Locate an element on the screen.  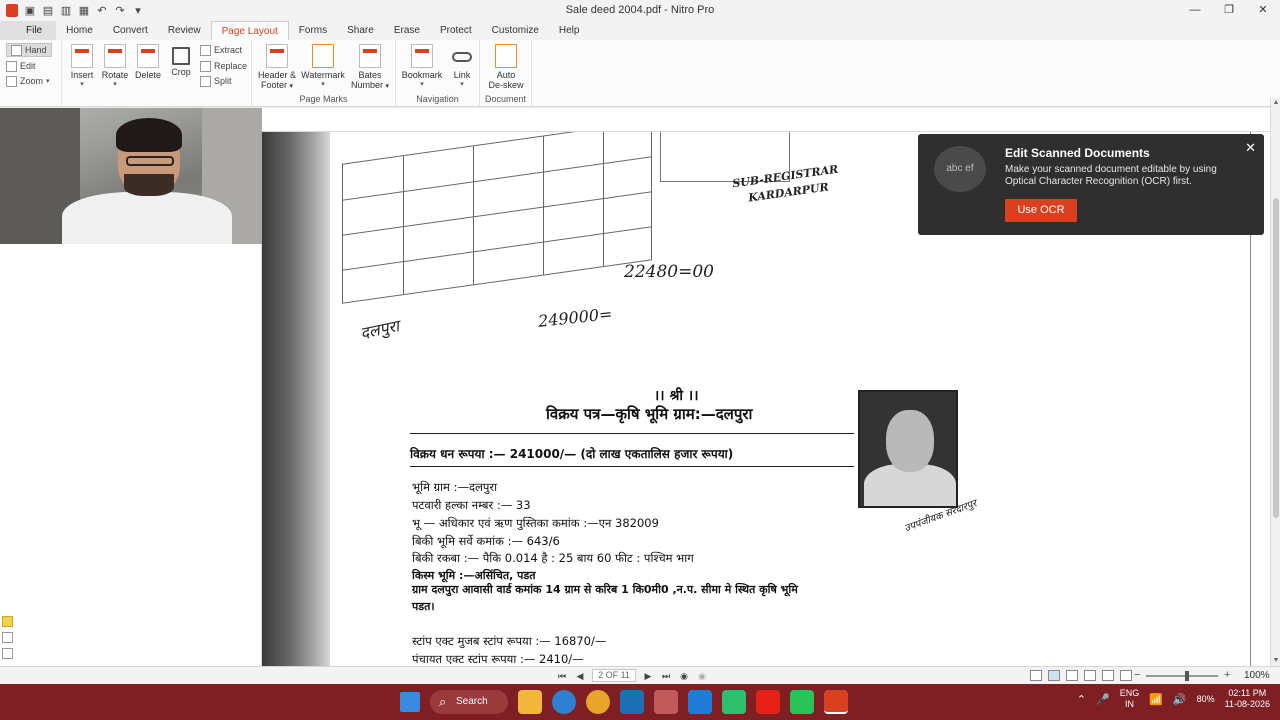
first-page-icon: ⏮ is located at coordinates (562, 676).